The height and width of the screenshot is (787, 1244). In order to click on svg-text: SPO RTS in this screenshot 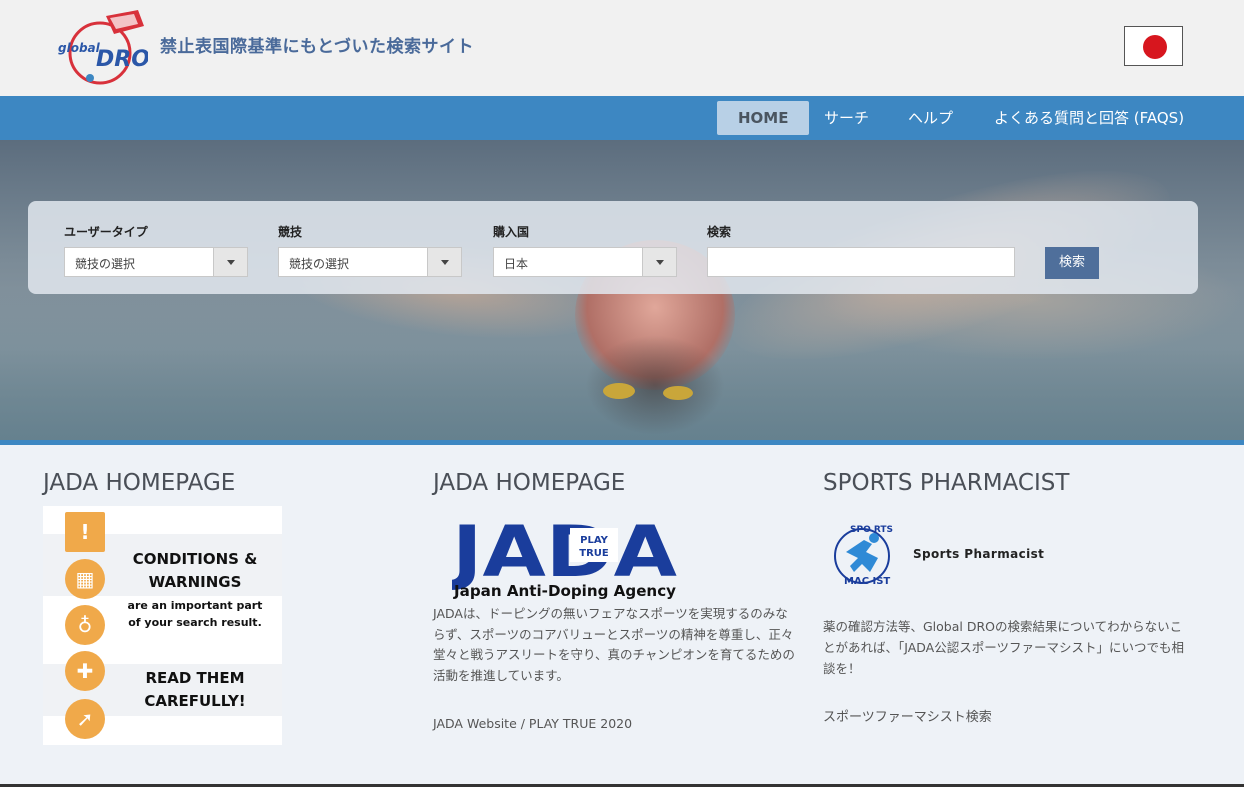, I will do `click(871, 530)`.